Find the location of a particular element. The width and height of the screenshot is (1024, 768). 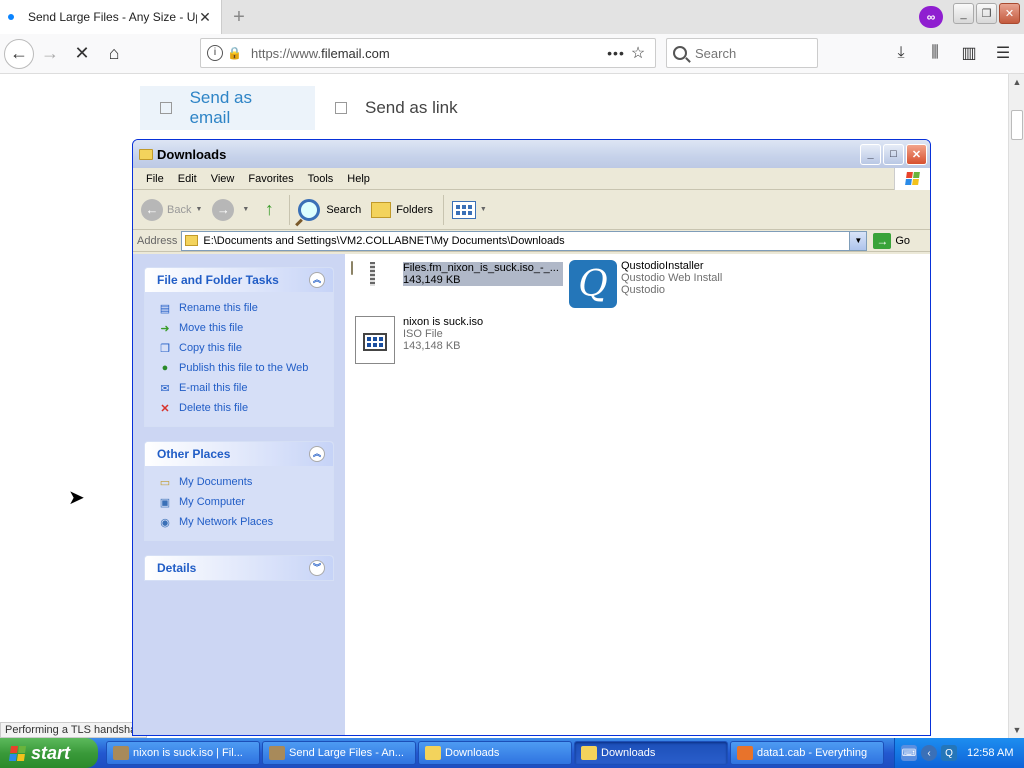

details-header: Details ︾ is located at coordinates (239, 568).